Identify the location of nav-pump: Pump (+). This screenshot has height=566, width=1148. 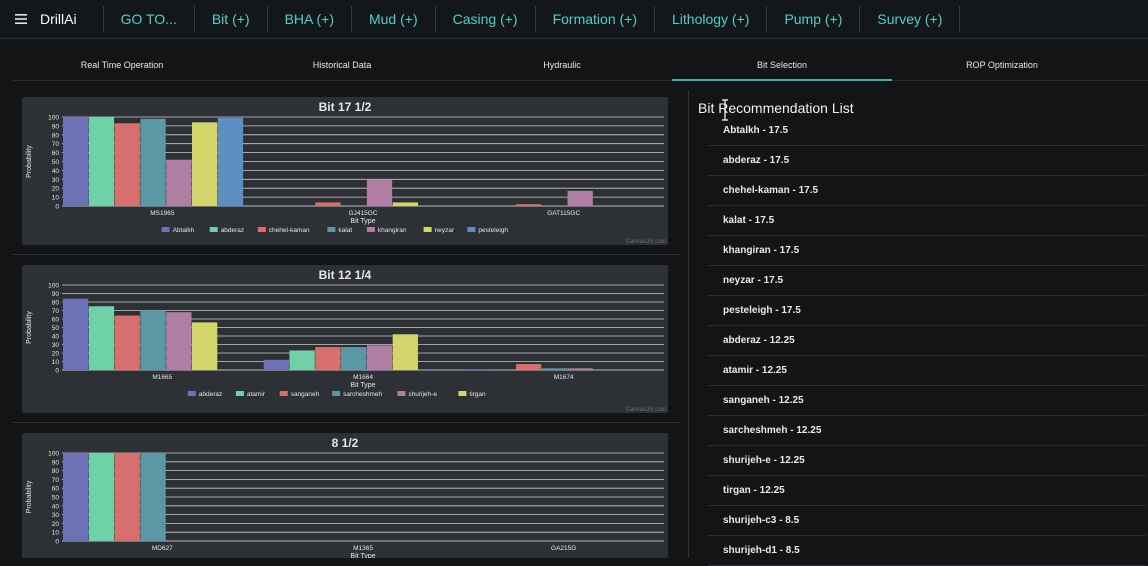
(812, 19).